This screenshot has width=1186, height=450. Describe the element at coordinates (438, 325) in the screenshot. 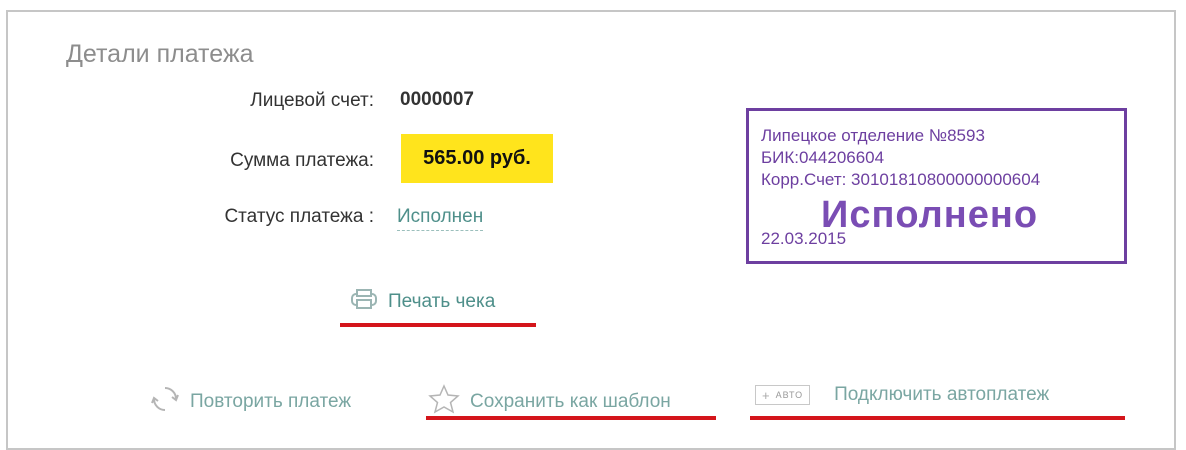

I see `print-underline-marker` at that location.